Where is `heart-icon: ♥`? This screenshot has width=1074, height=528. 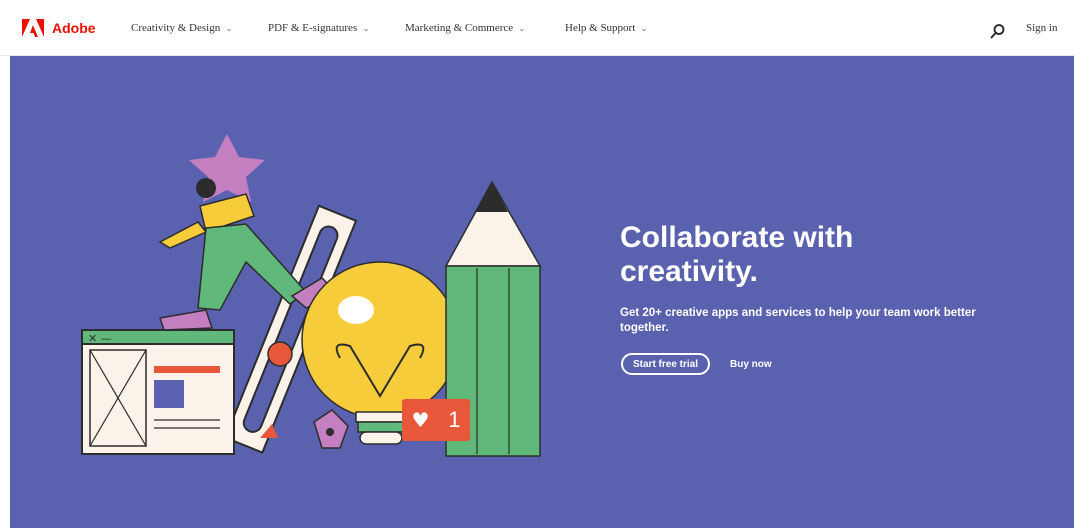
heart-icon: ♥ is located at coordinates (420, 420).